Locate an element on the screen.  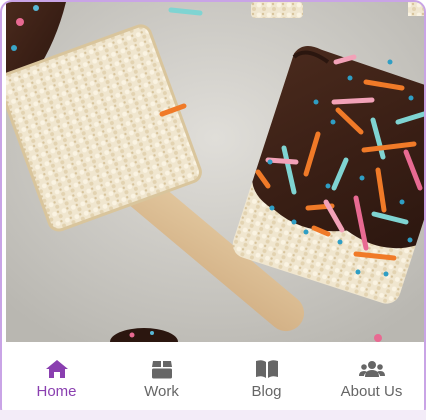
nav-item-work: Work is located at coordinates (161, 377).